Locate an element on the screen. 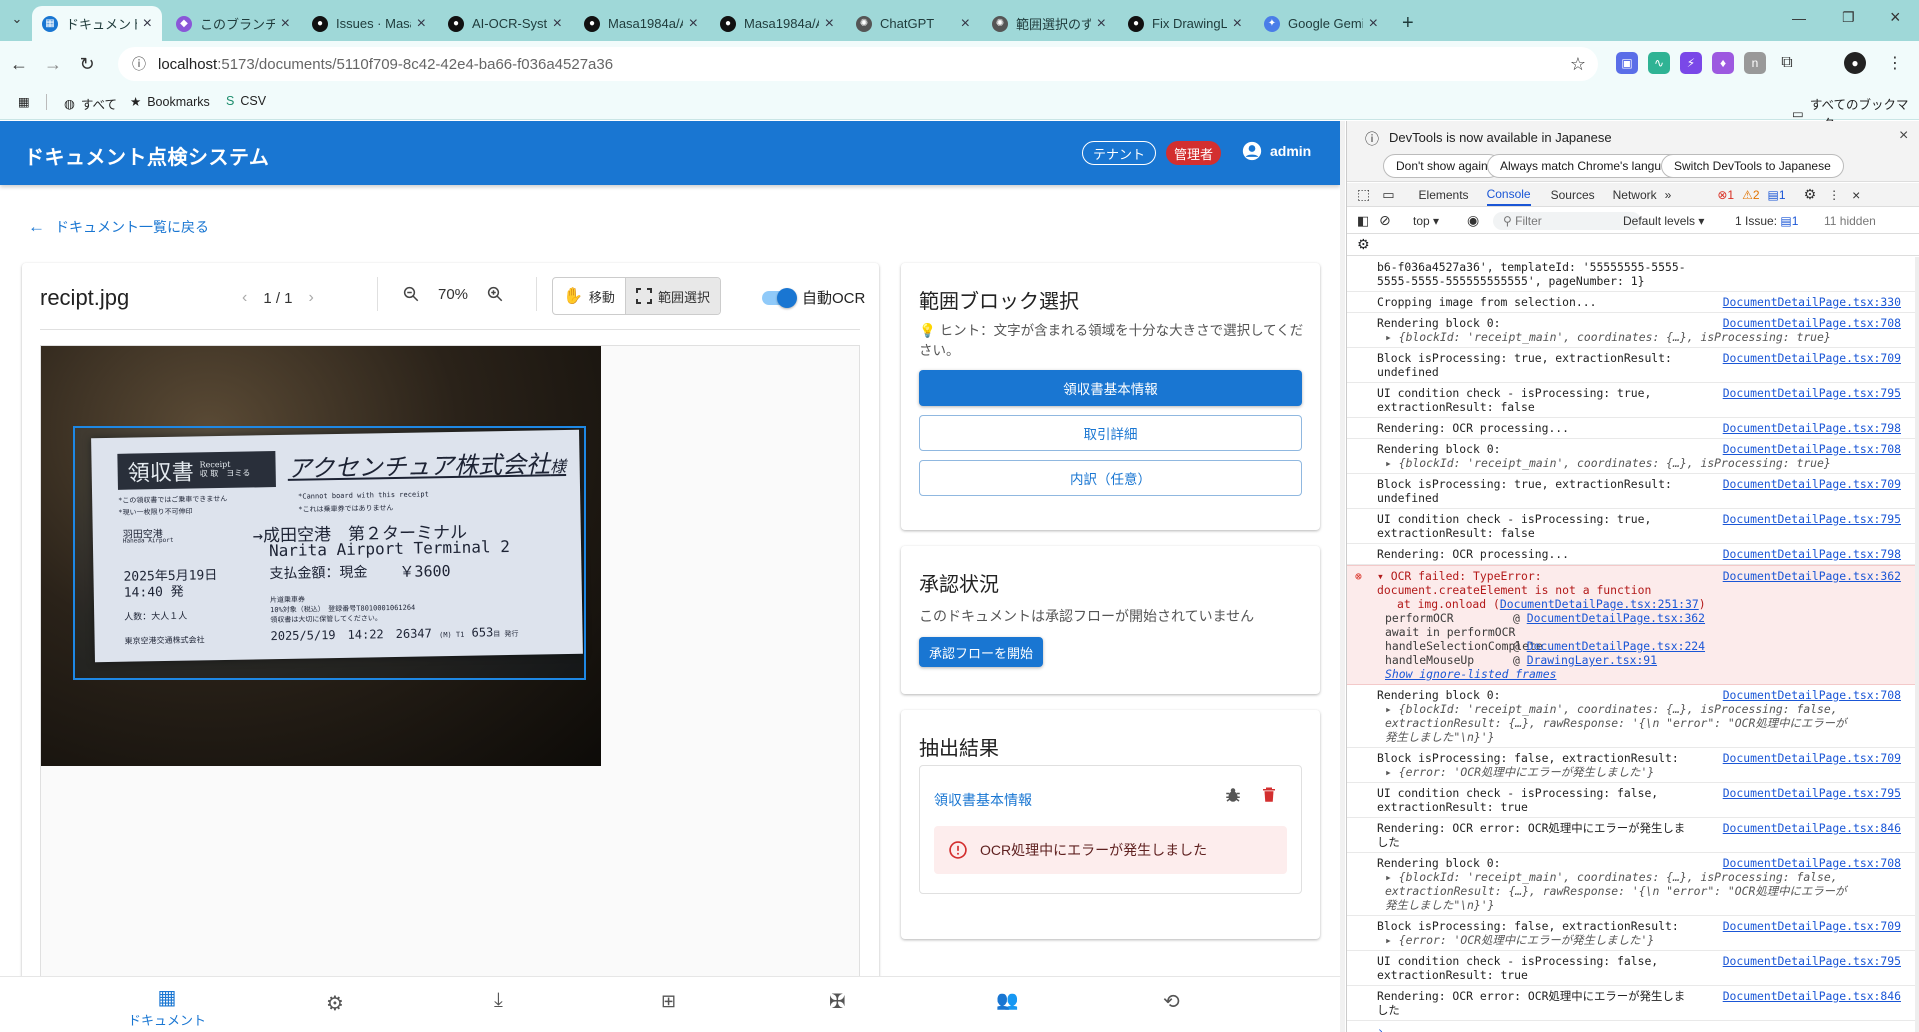 The image size is (1919, 1032). zoom-in-icon is located at coordinates (495, 294).